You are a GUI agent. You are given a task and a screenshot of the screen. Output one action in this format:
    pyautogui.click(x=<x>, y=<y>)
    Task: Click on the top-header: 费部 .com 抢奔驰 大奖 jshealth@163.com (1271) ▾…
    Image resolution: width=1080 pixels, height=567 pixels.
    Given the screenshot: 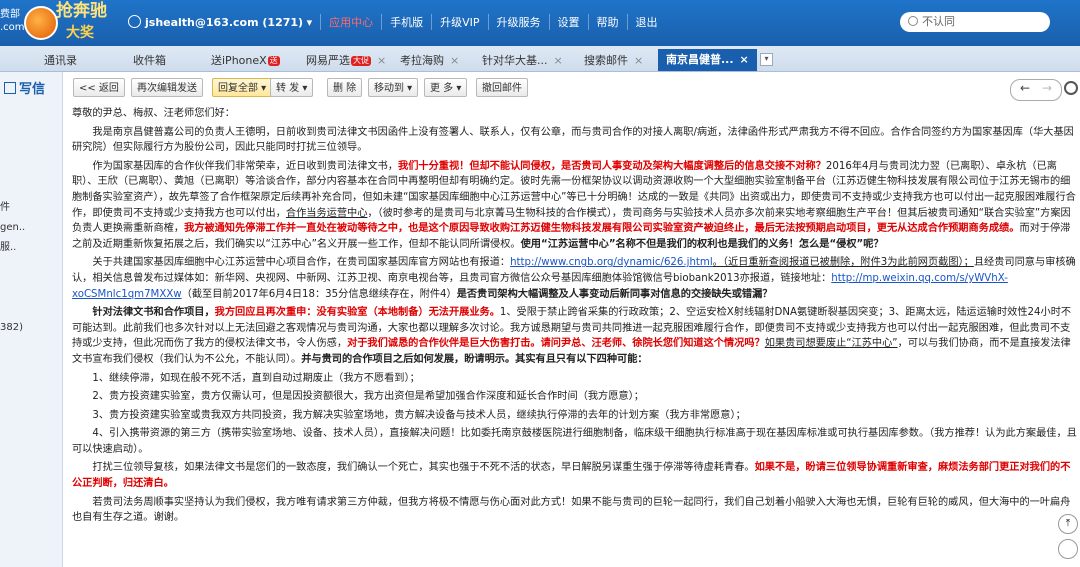 What is the action you would take?
    pyautogui.click(x=540, y=23)
    